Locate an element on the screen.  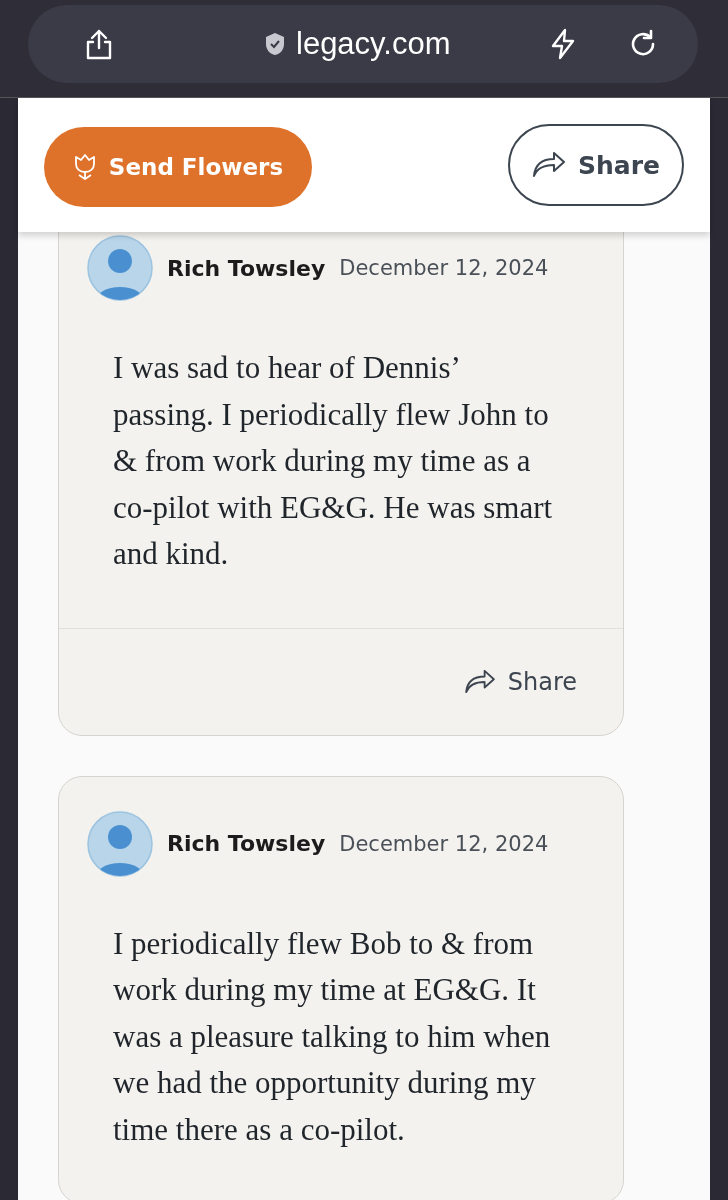
lightning-icon is located at coordinates (563, 44).